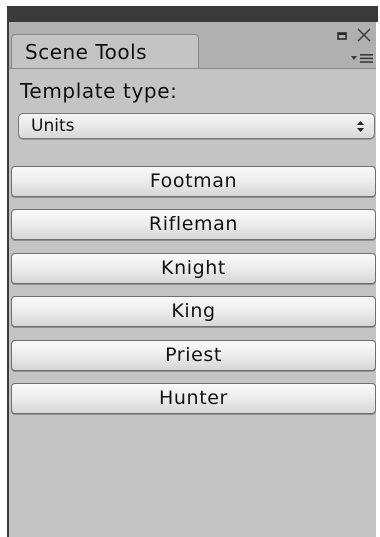 This screenshot has width=380, height=537. Describe the element at coordinates (53, 126) in the screenshot. I see `template-type-value: Units` at that location.